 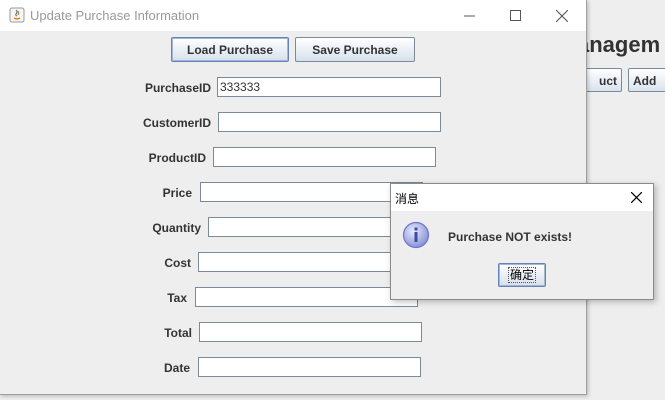 What do you see at coordinates (306, 297) in the screenshot?
I see `tax-field` at bounding box center [306, 297].